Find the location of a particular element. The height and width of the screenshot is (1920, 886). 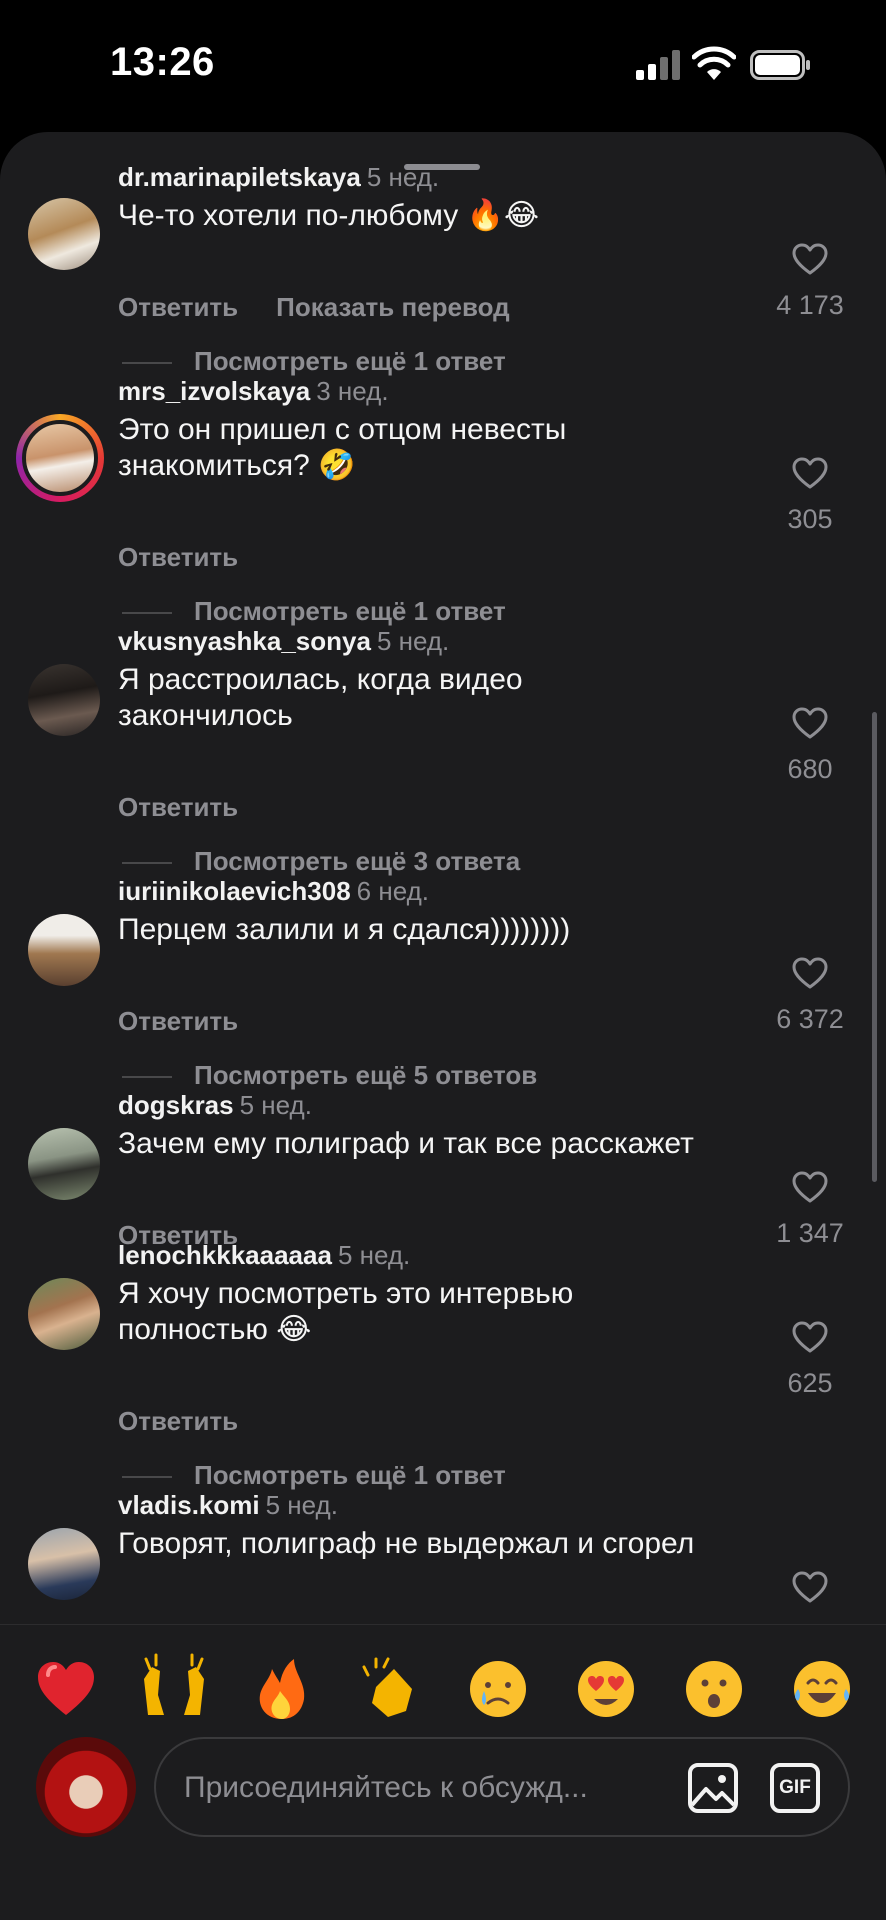

comment-username: mrs_izvolskaya is located at coordinates (214, 391).